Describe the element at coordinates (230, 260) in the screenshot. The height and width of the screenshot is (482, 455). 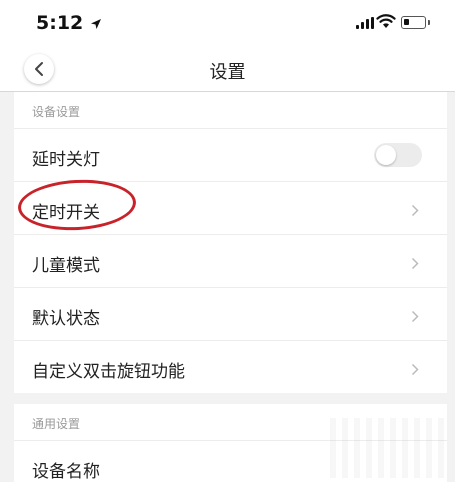
I see `row-child-mode: 儿童模式` at that location.